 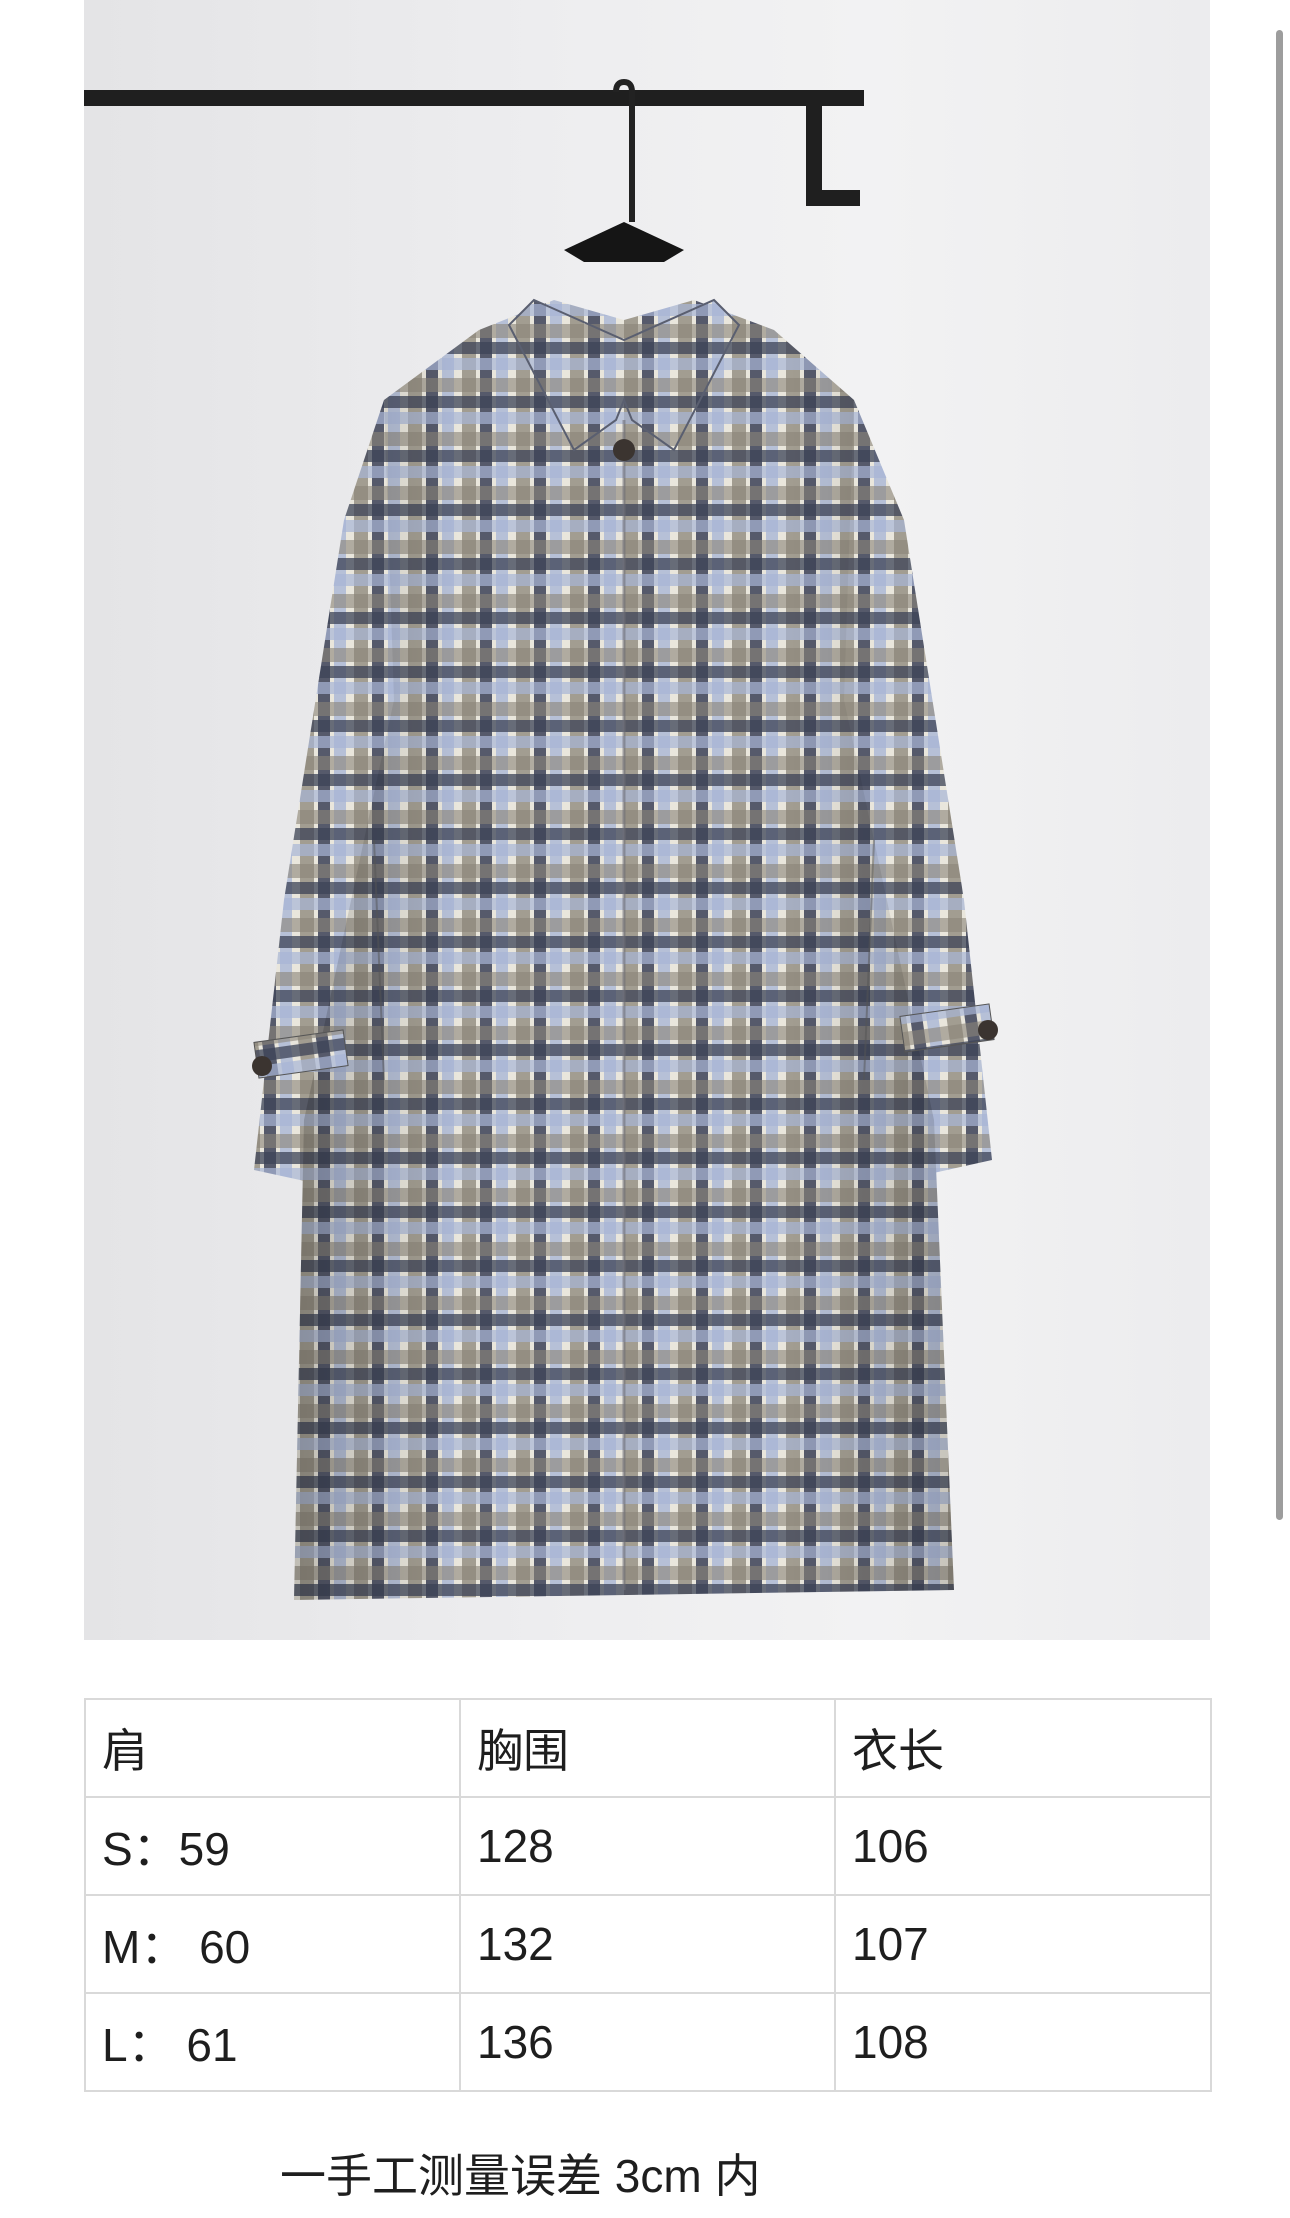 I want to click on cell-length: 106, so click(x=1023, y=1846).